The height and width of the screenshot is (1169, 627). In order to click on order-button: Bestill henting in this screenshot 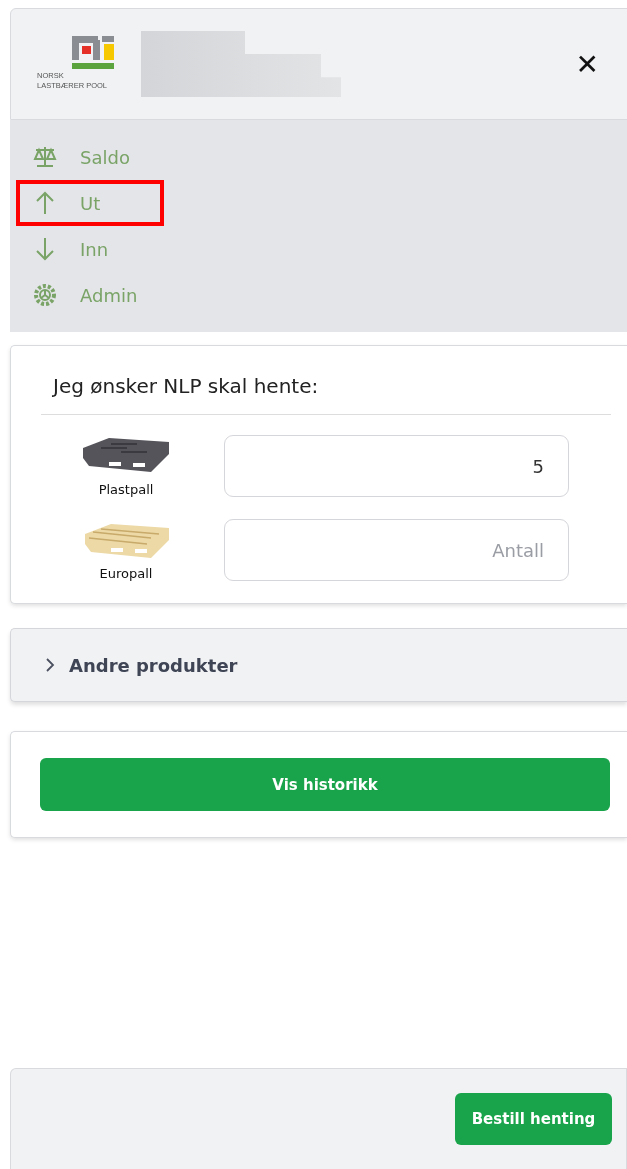, I will do `click(533, 1119)`.